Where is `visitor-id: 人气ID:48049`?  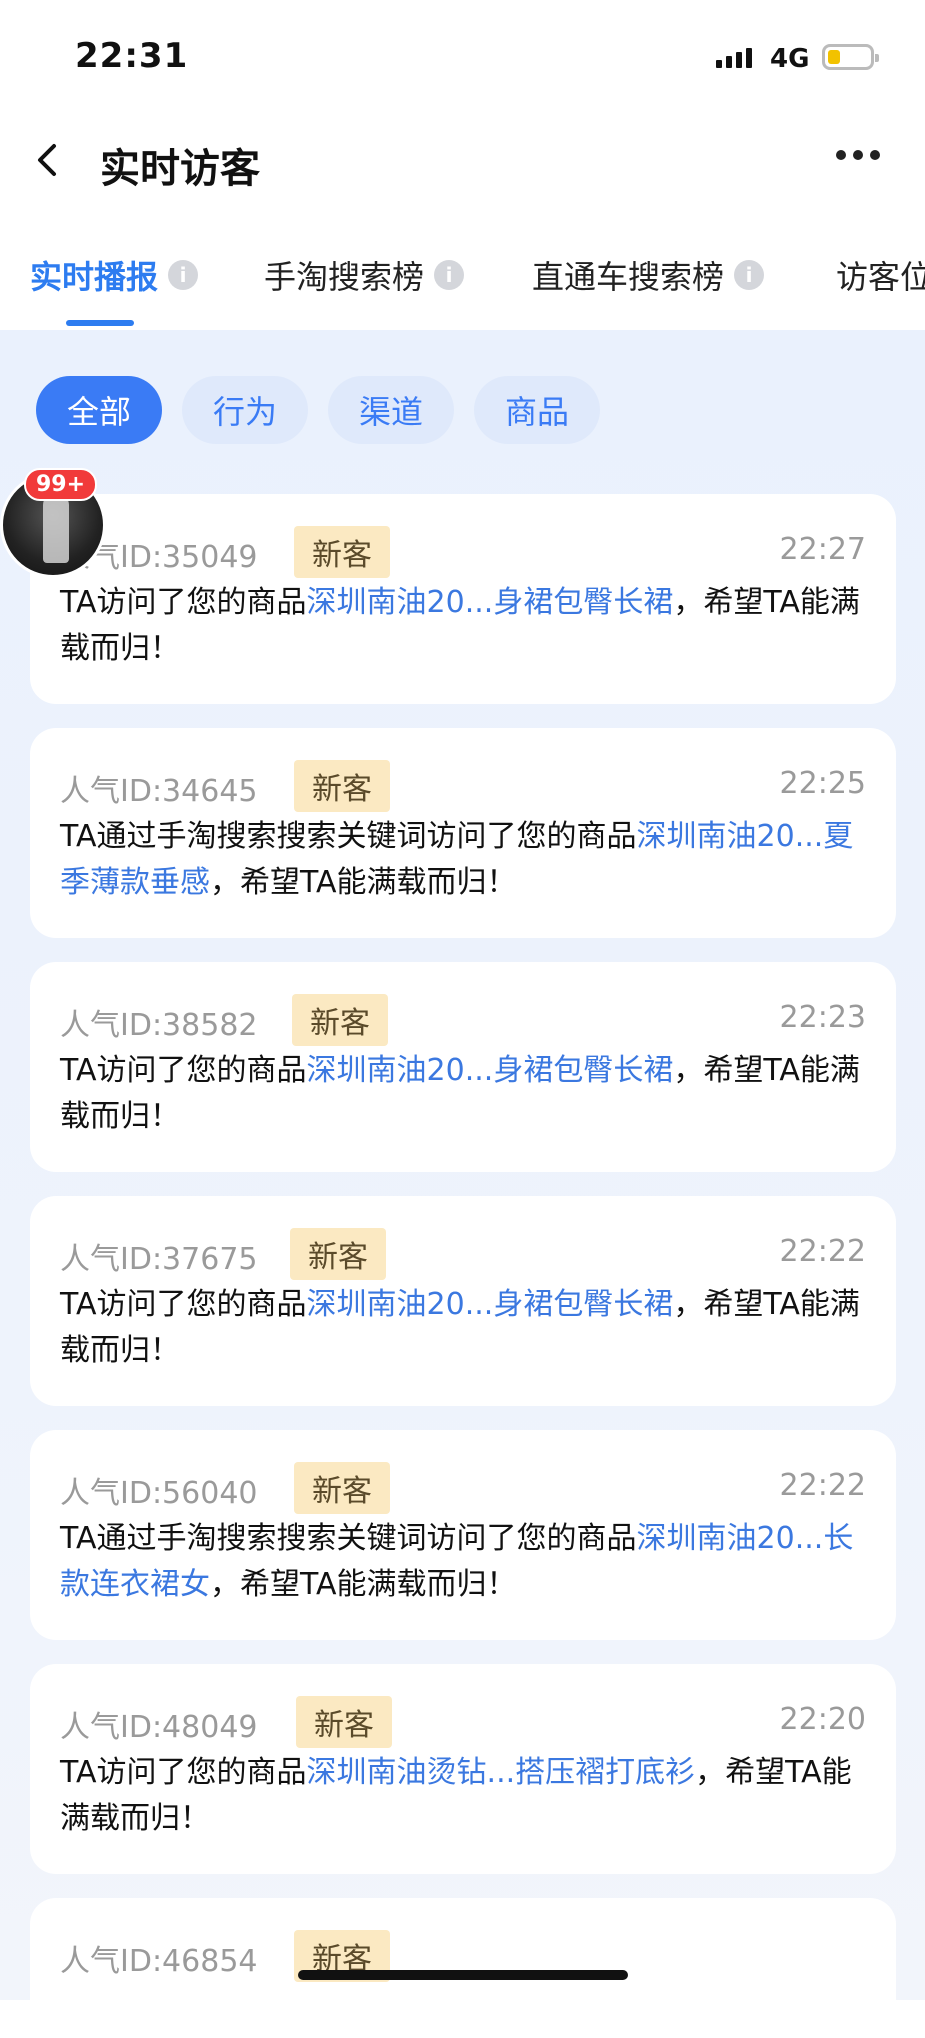 visitor-id: 人气ID:48049 is located at coordinates (159, 1727).